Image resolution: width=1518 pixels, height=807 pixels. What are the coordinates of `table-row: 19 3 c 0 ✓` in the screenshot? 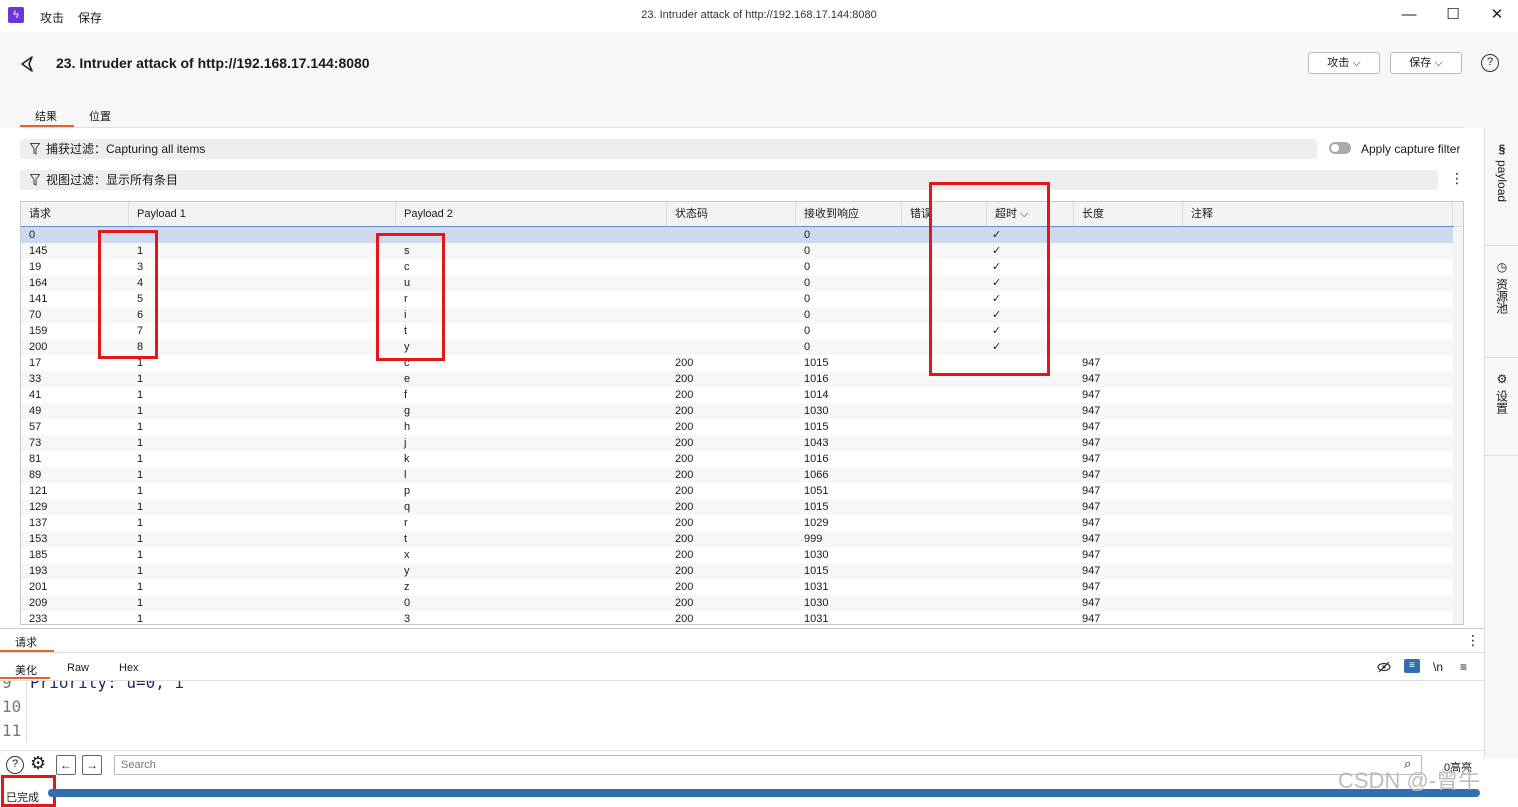 It's located at (737, 267).